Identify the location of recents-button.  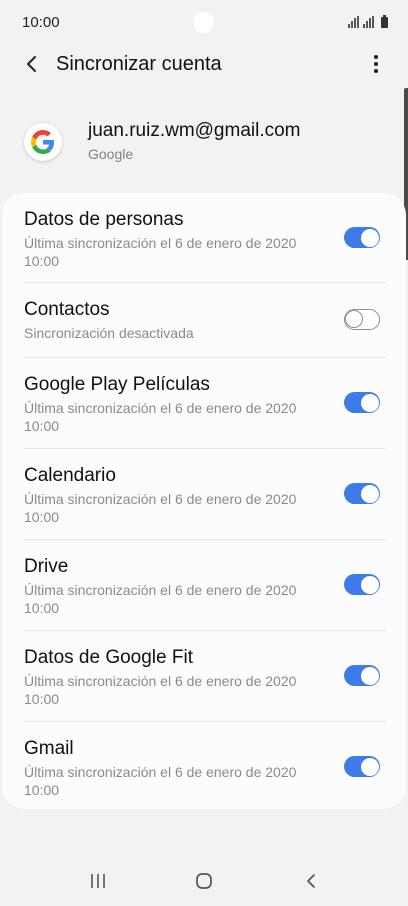
(98, 881).